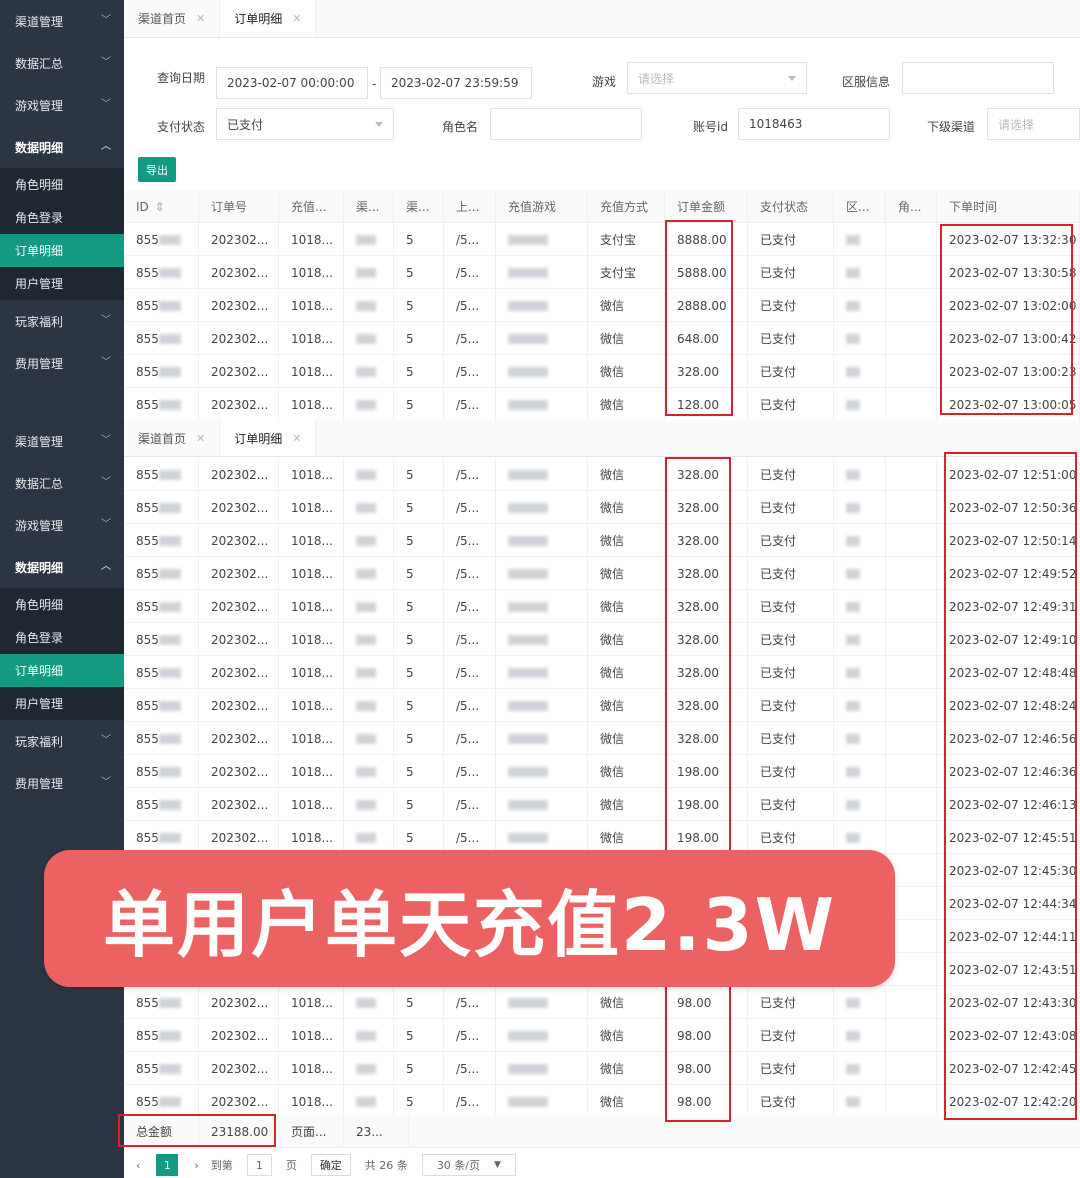  I want to click on column-header-label: 订单号, so click(229, 207).